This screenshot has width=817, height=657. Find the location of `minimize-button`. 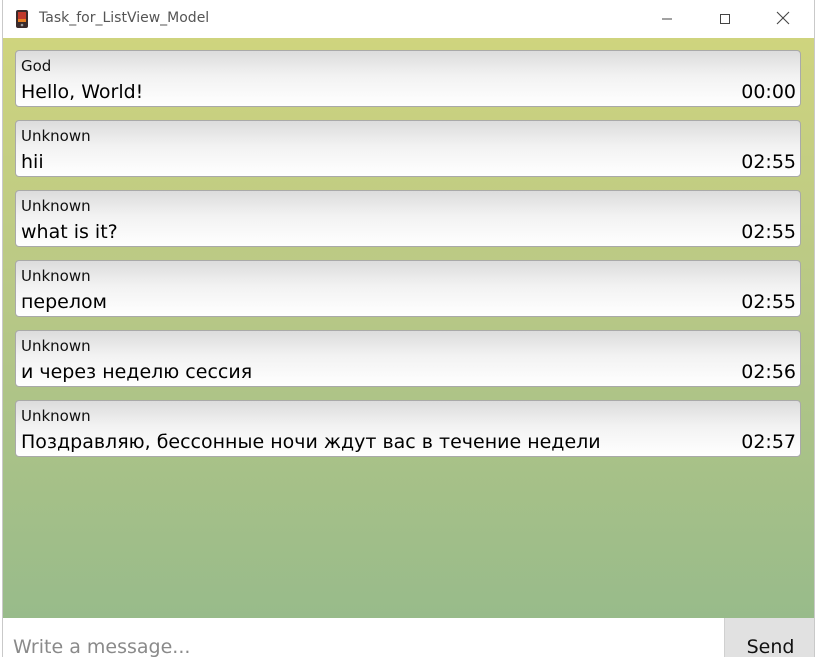

minimize-button is located at coordinates (667, 19).